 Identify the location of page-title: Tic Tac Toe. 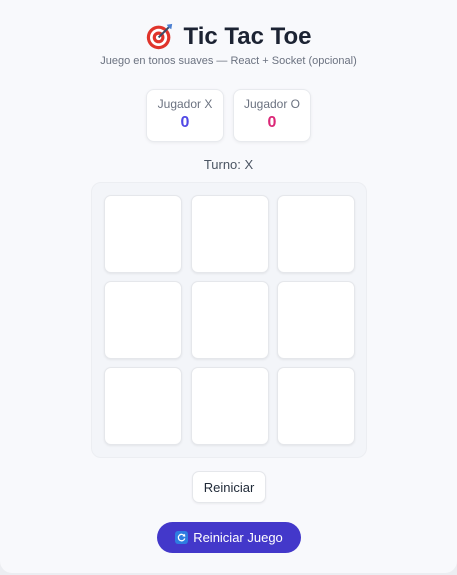
(247, 36).